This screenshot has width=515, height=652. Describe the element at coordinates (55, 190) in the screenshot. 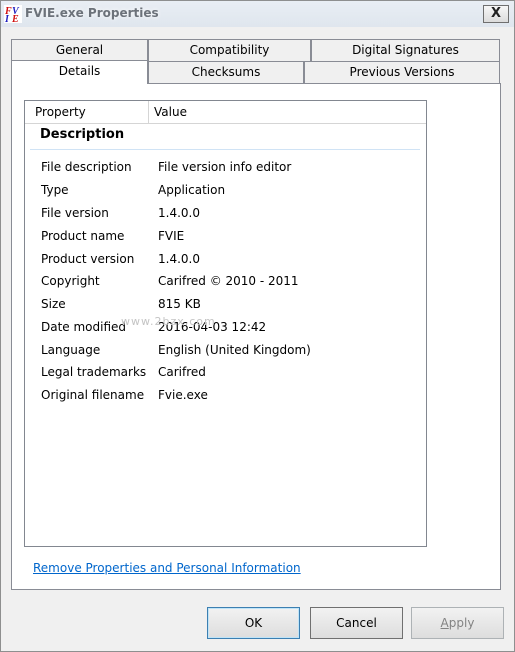

I see `property-name: Type` at that location.